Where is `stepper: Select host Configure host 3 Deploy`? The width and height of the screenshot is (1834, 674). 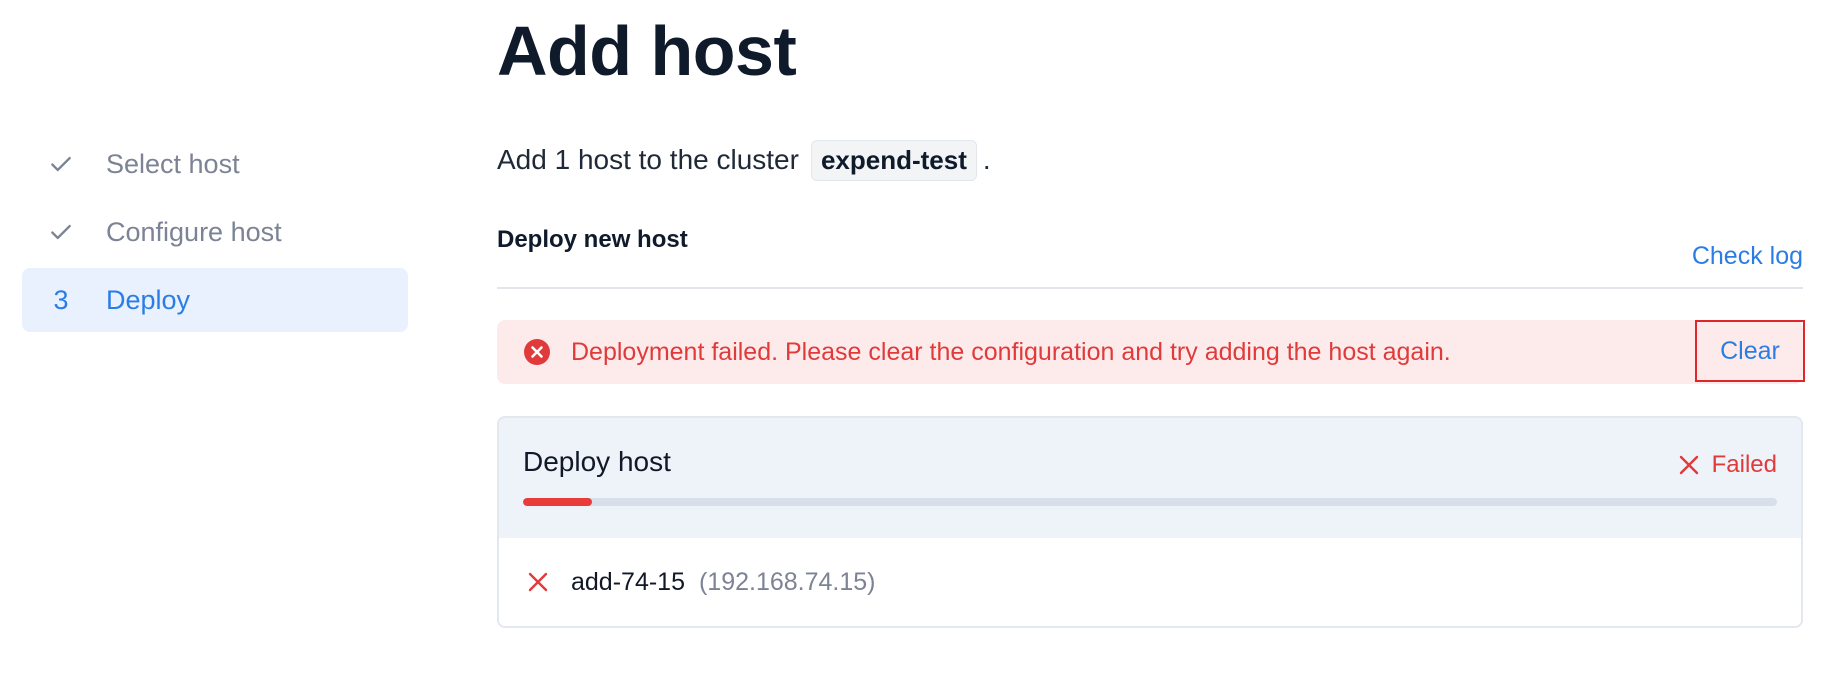 stepper: Select host Configure host 3 Deploy is located at coordinates (215, 234).